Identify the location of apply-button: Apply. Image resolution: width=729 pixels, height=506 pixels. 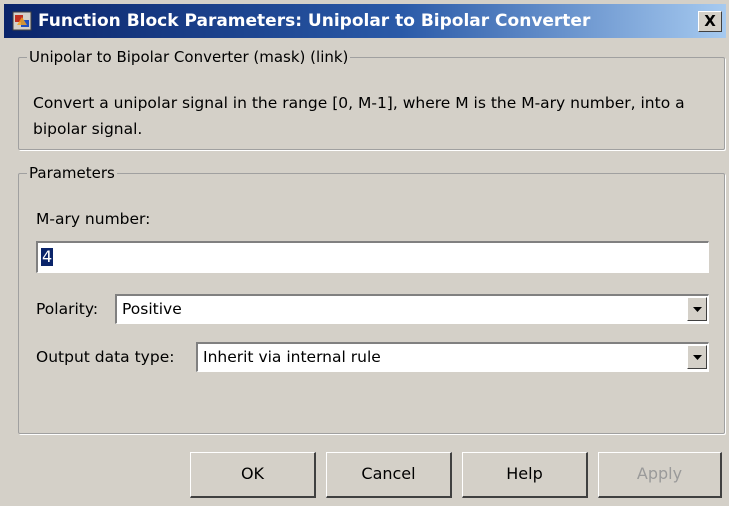
(660, 475).